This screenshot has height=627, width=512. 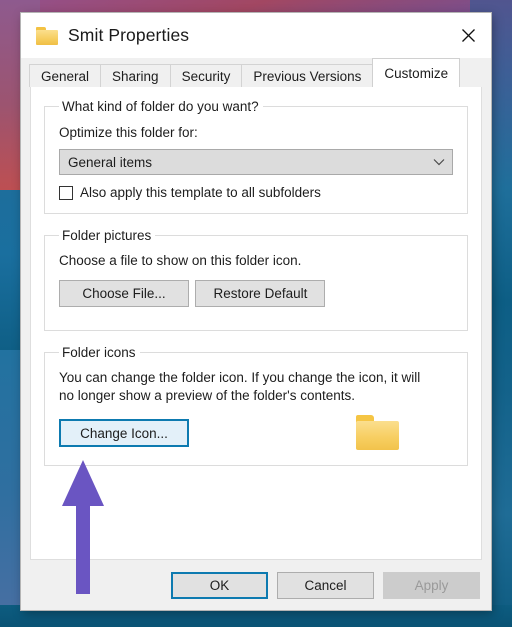 I want to click on optimize-folder-select: General items, so click(x=256, y=162).